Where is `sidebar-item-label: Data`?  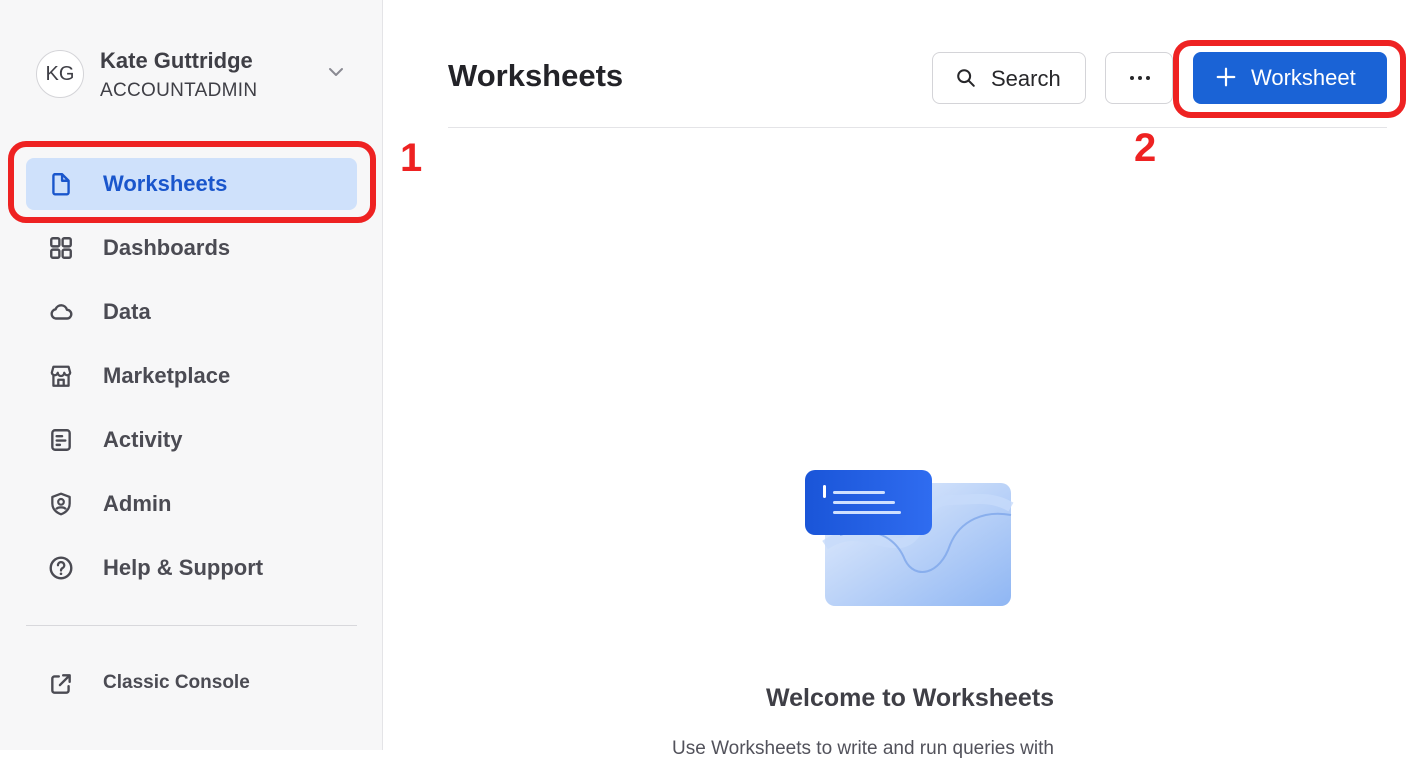 sidebar-item-label: Data is located at coordinates (127, 311).